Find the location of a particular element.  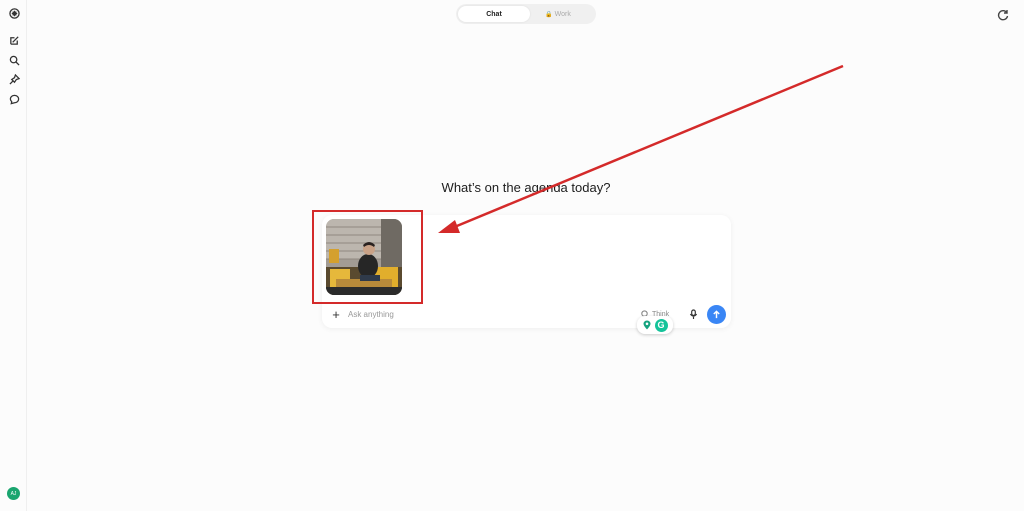

tab-work-label: Work is located at coordinates (562, 14).